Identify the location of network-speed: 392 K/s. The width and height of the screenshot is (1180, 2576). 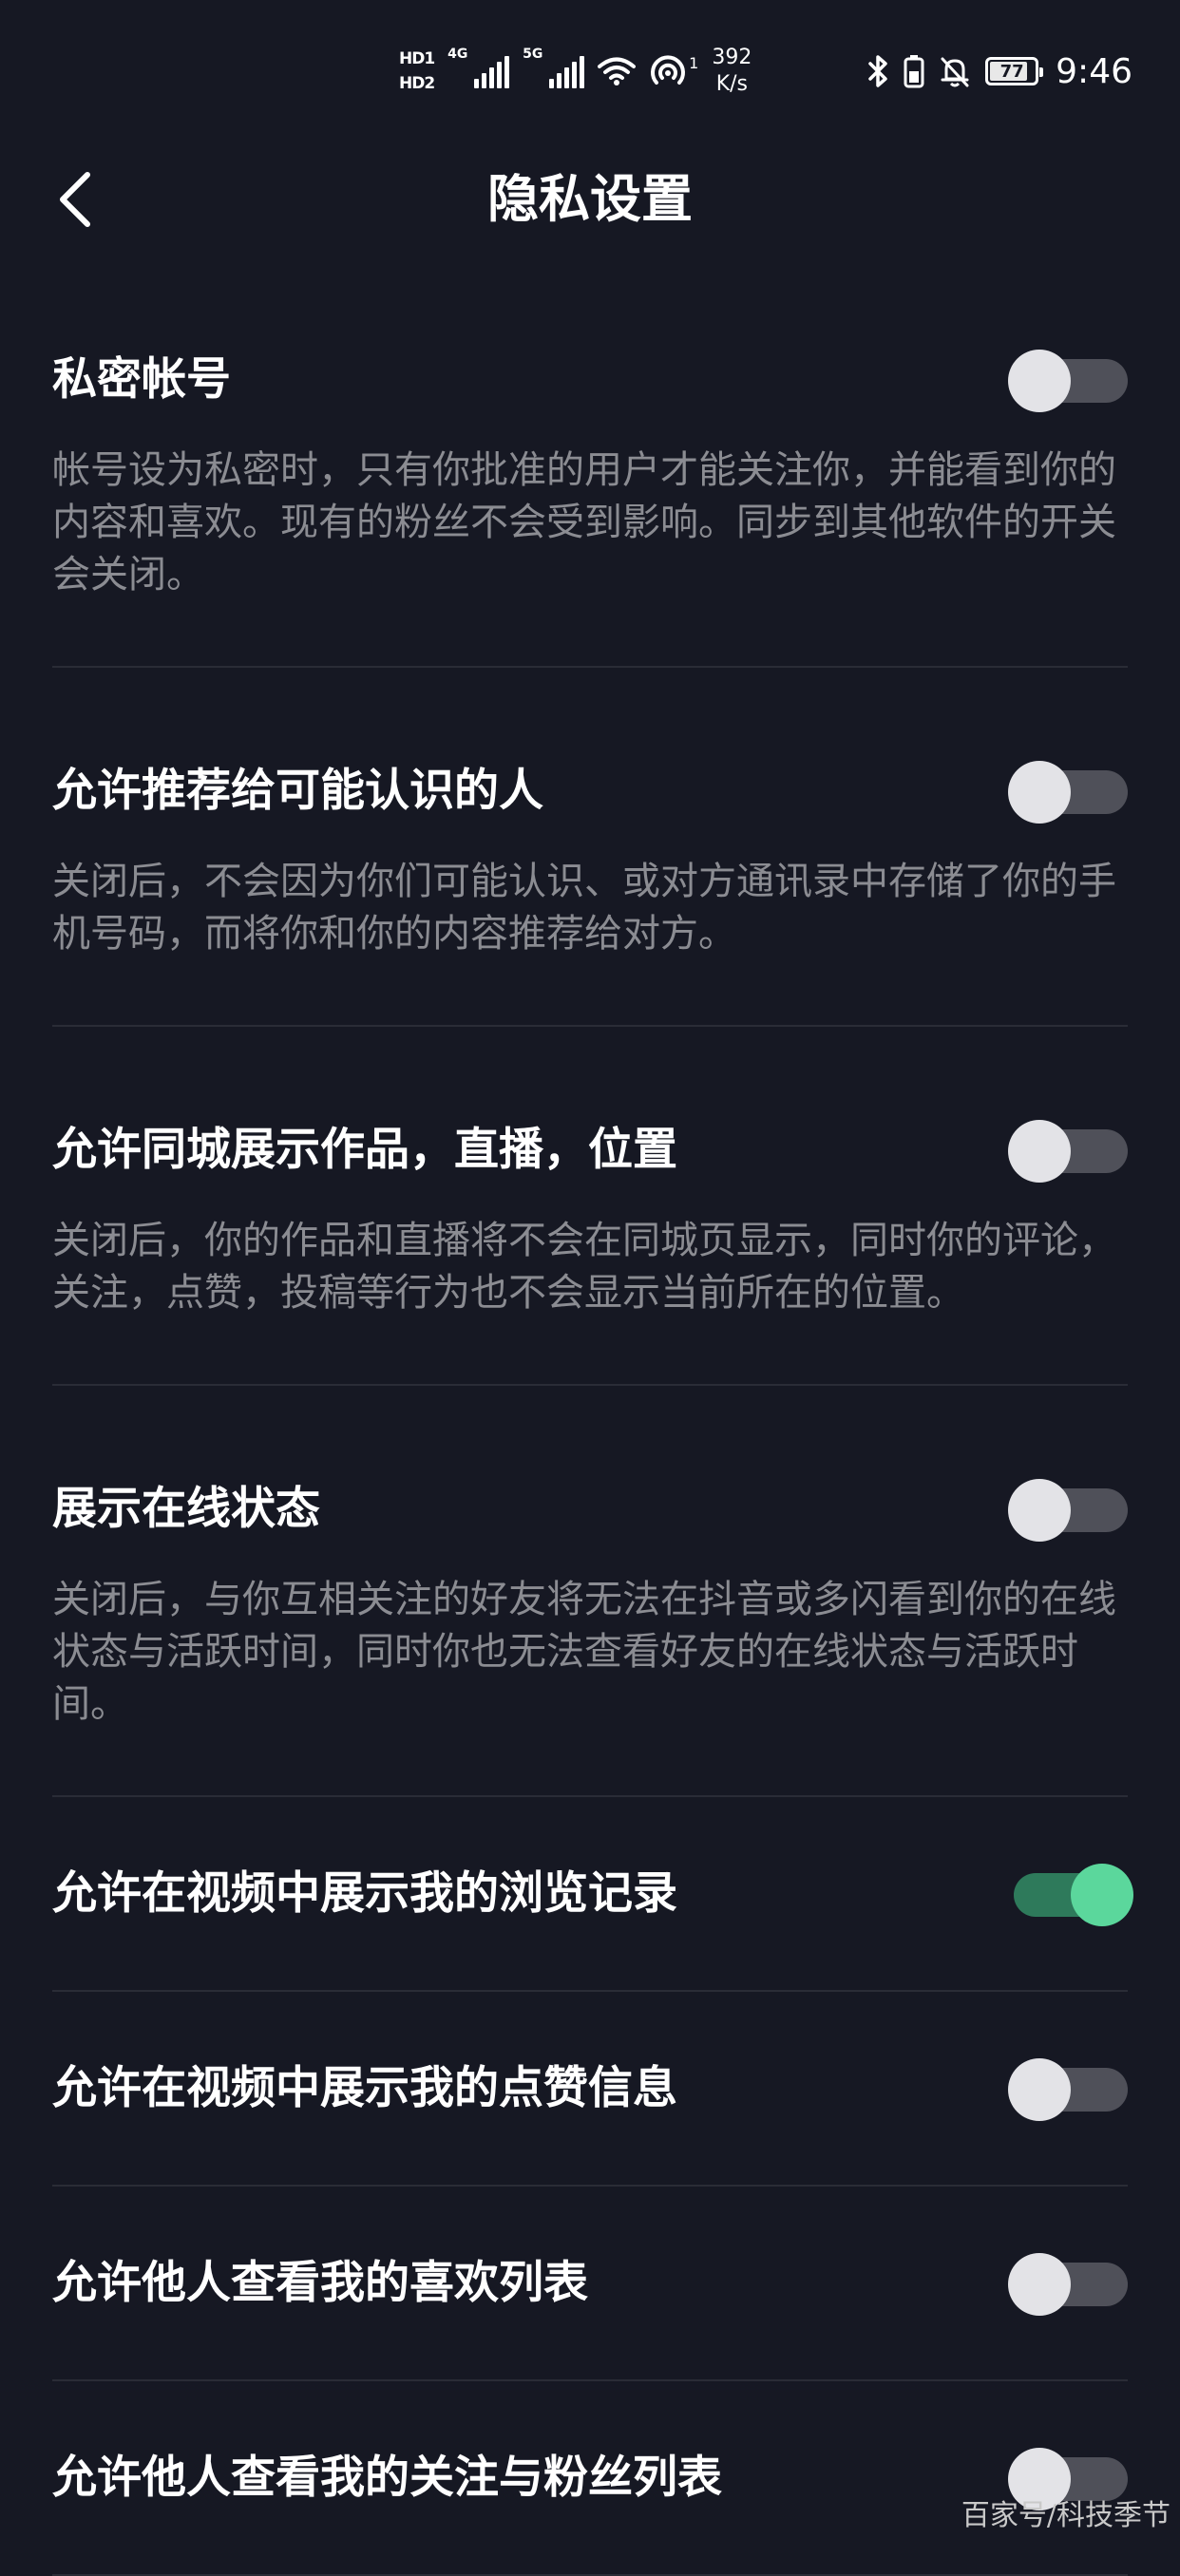
(732, 71).